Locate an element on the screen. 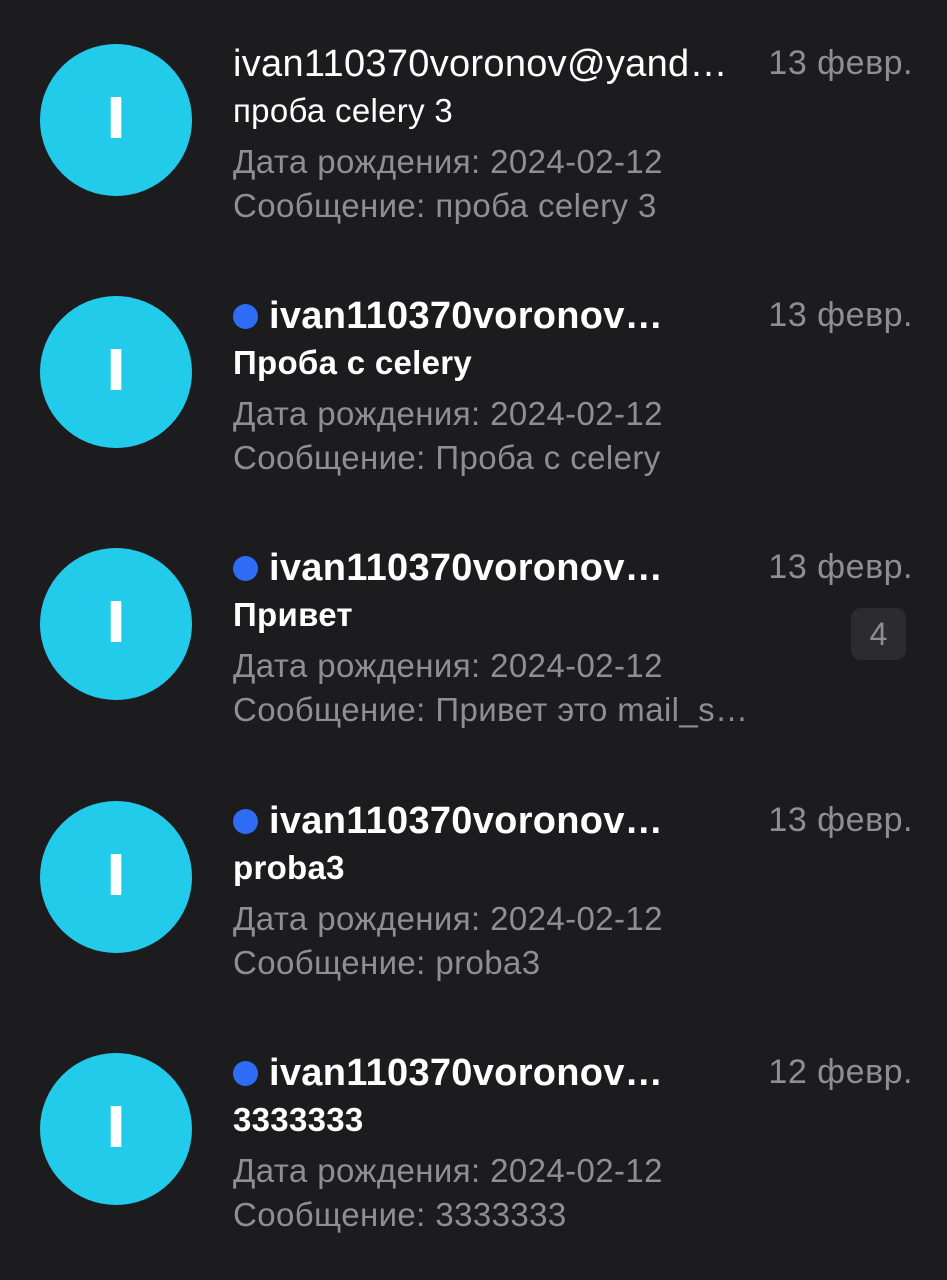  message-subject: проба celery 3 is located at coordinates (343, 110).